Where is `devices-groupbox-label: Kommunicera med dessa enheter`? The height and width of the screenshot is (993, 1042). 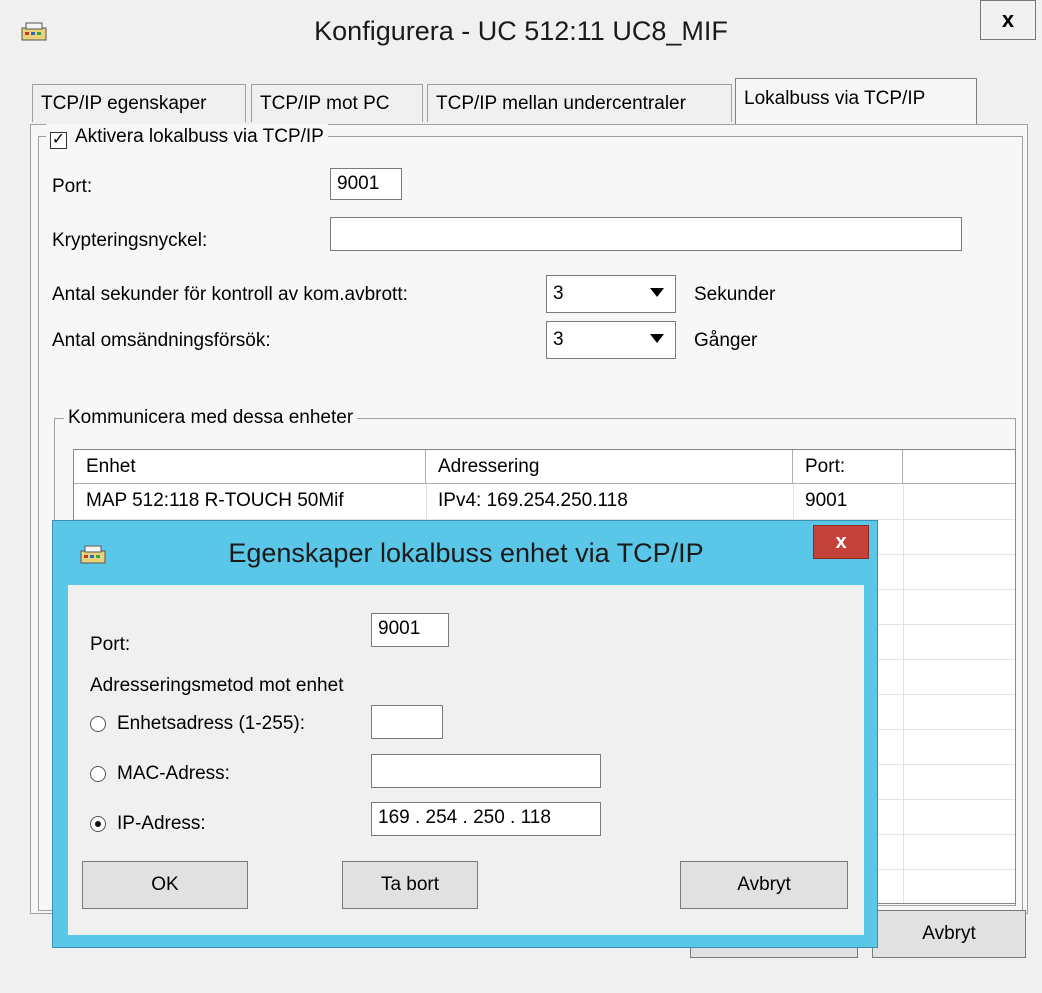 devices-groupbox-label: Kommunicera med dessa enheter is located at coordinates (211, 418).